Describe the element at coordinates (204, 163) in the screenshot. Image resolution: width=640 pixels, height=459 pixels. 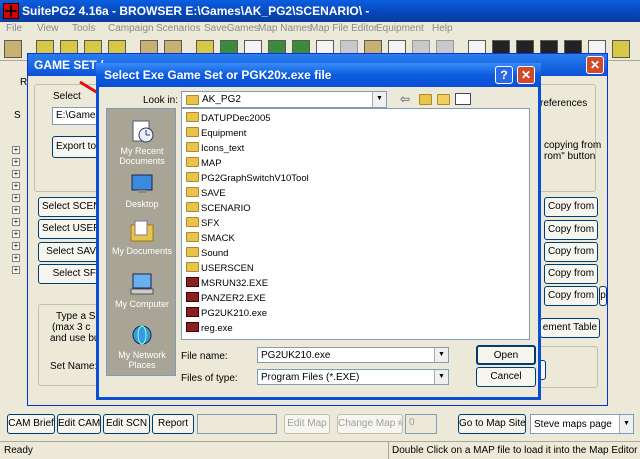
I see `folder-item: MAP` at that location.